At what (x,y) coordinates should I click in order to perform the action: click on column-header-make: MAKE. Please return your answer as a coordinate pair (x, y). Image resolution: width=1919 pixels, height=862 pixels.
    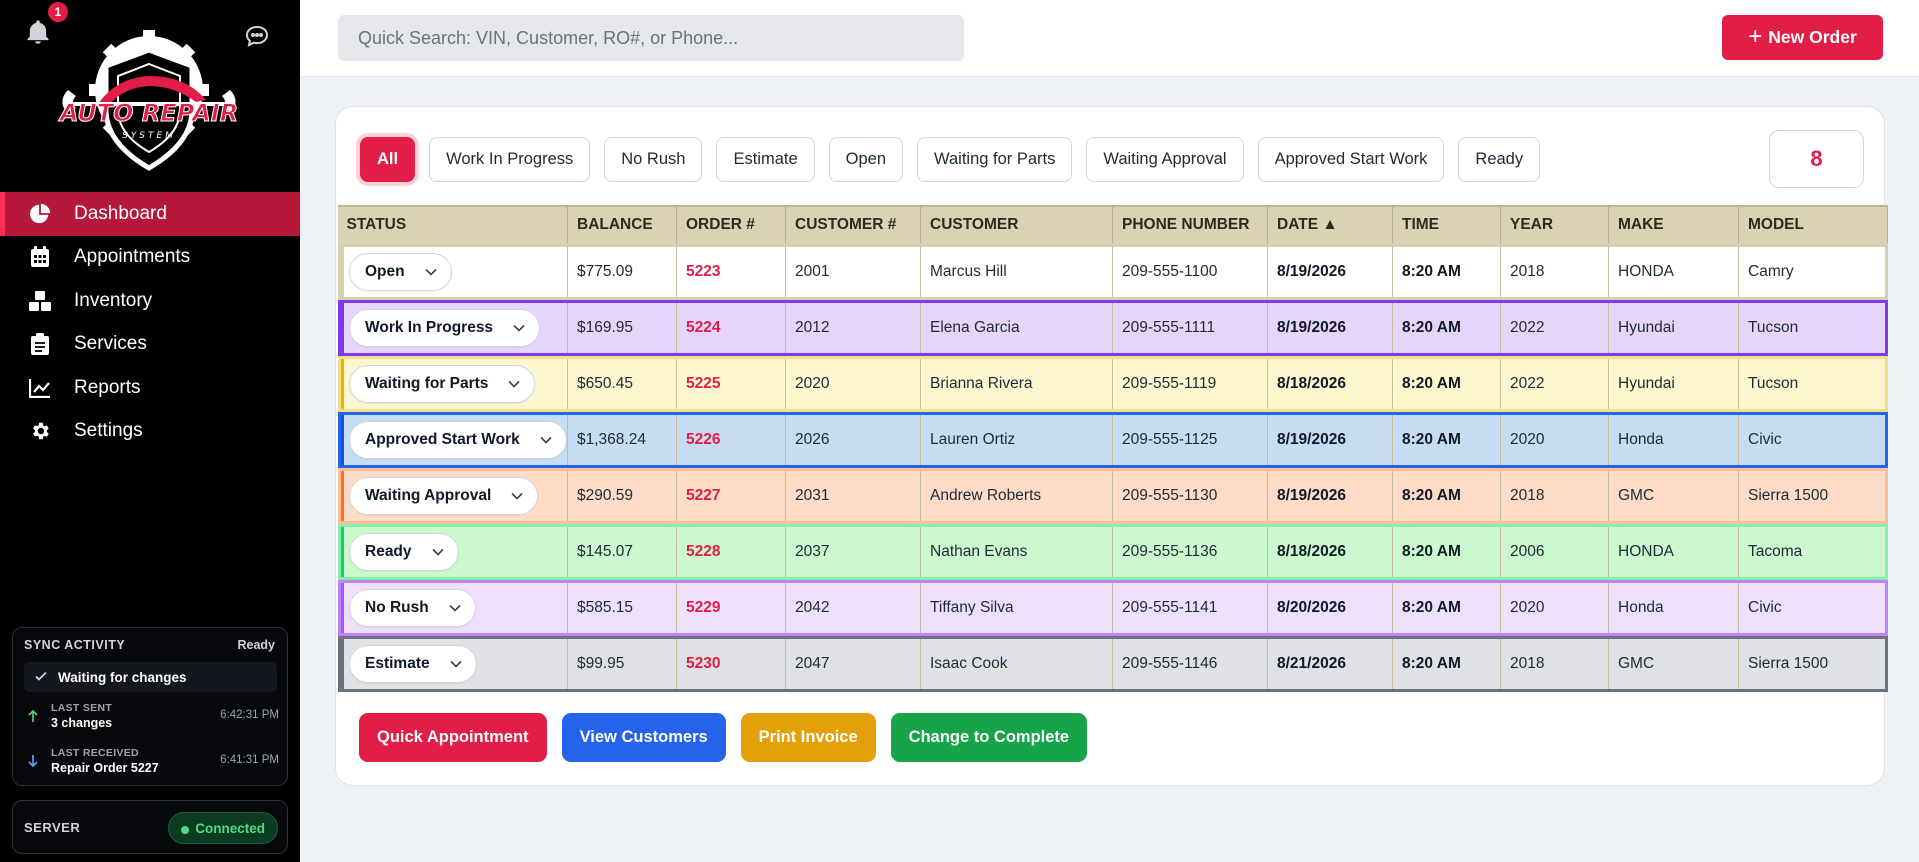
    Looking at the image, I should click on (1673, 225).